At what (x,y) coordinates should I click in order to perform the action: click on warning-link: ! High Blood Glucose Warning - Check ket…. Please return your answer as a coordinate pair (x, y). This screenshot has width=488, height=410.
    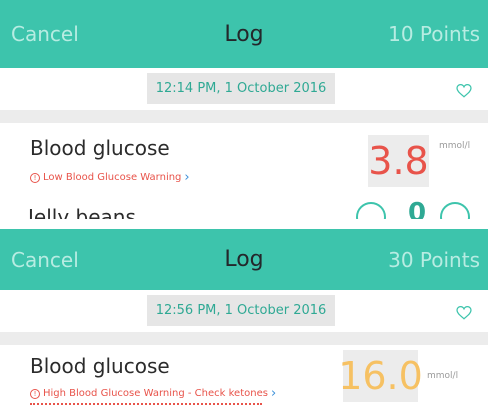
    Looking at the image, I should click on (153, 393).